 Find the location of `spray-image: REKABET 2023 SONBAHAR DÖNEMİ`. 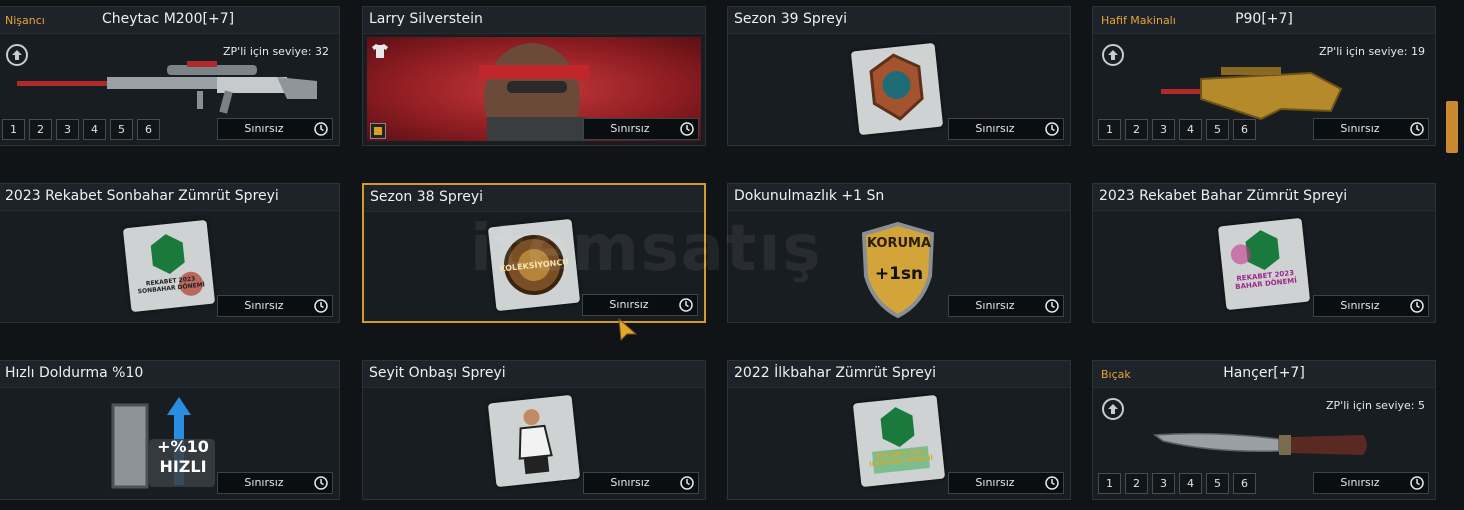

spray-image: REKABET 2023 SONBAHAR DÖNEMİ is located at coordinates (169, 266).